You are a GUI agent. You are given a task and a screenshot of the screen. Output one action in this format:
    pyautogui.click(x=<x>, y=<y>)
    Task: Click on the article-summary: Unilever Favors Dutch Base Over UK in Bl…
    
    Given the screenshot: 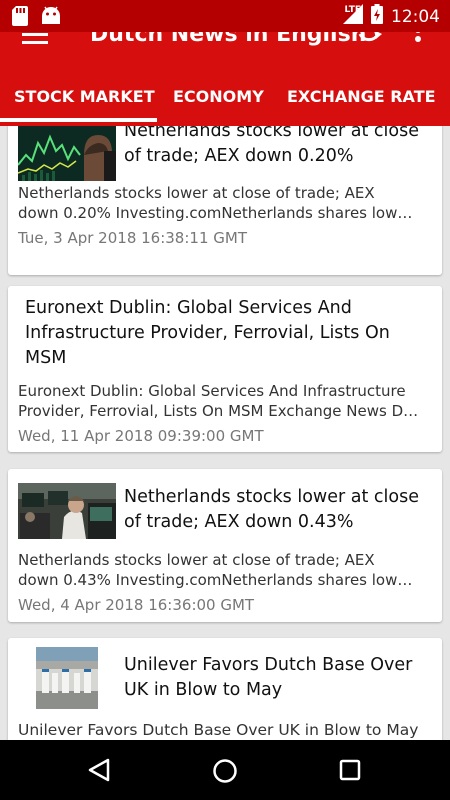 What is the action you would take?
    pyautogui.click(x=218, y=730)
    